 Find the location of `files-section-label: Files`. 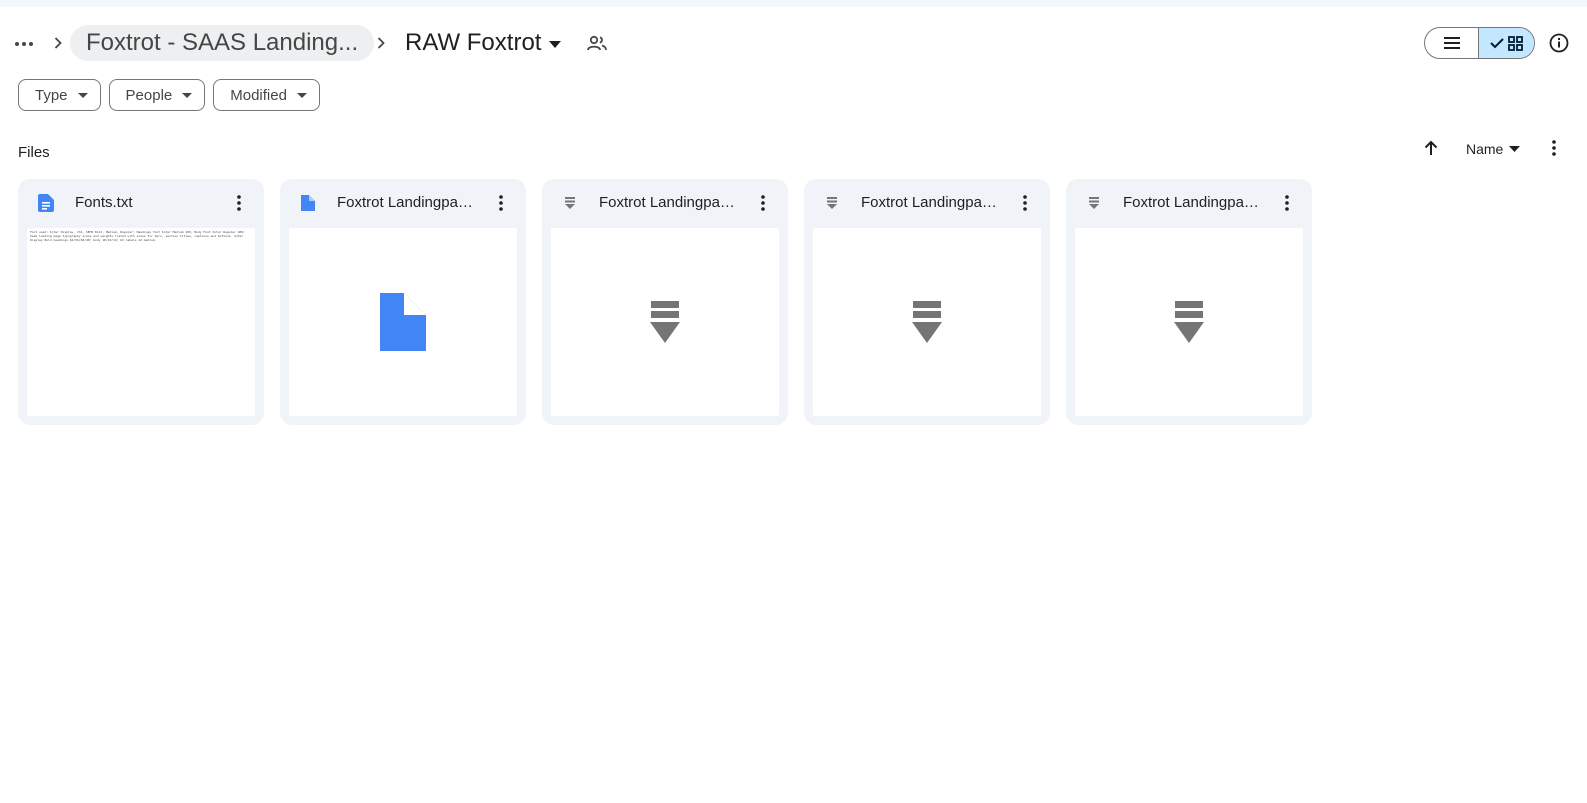

files-section-label: Files is located at coordinates (34, 152).